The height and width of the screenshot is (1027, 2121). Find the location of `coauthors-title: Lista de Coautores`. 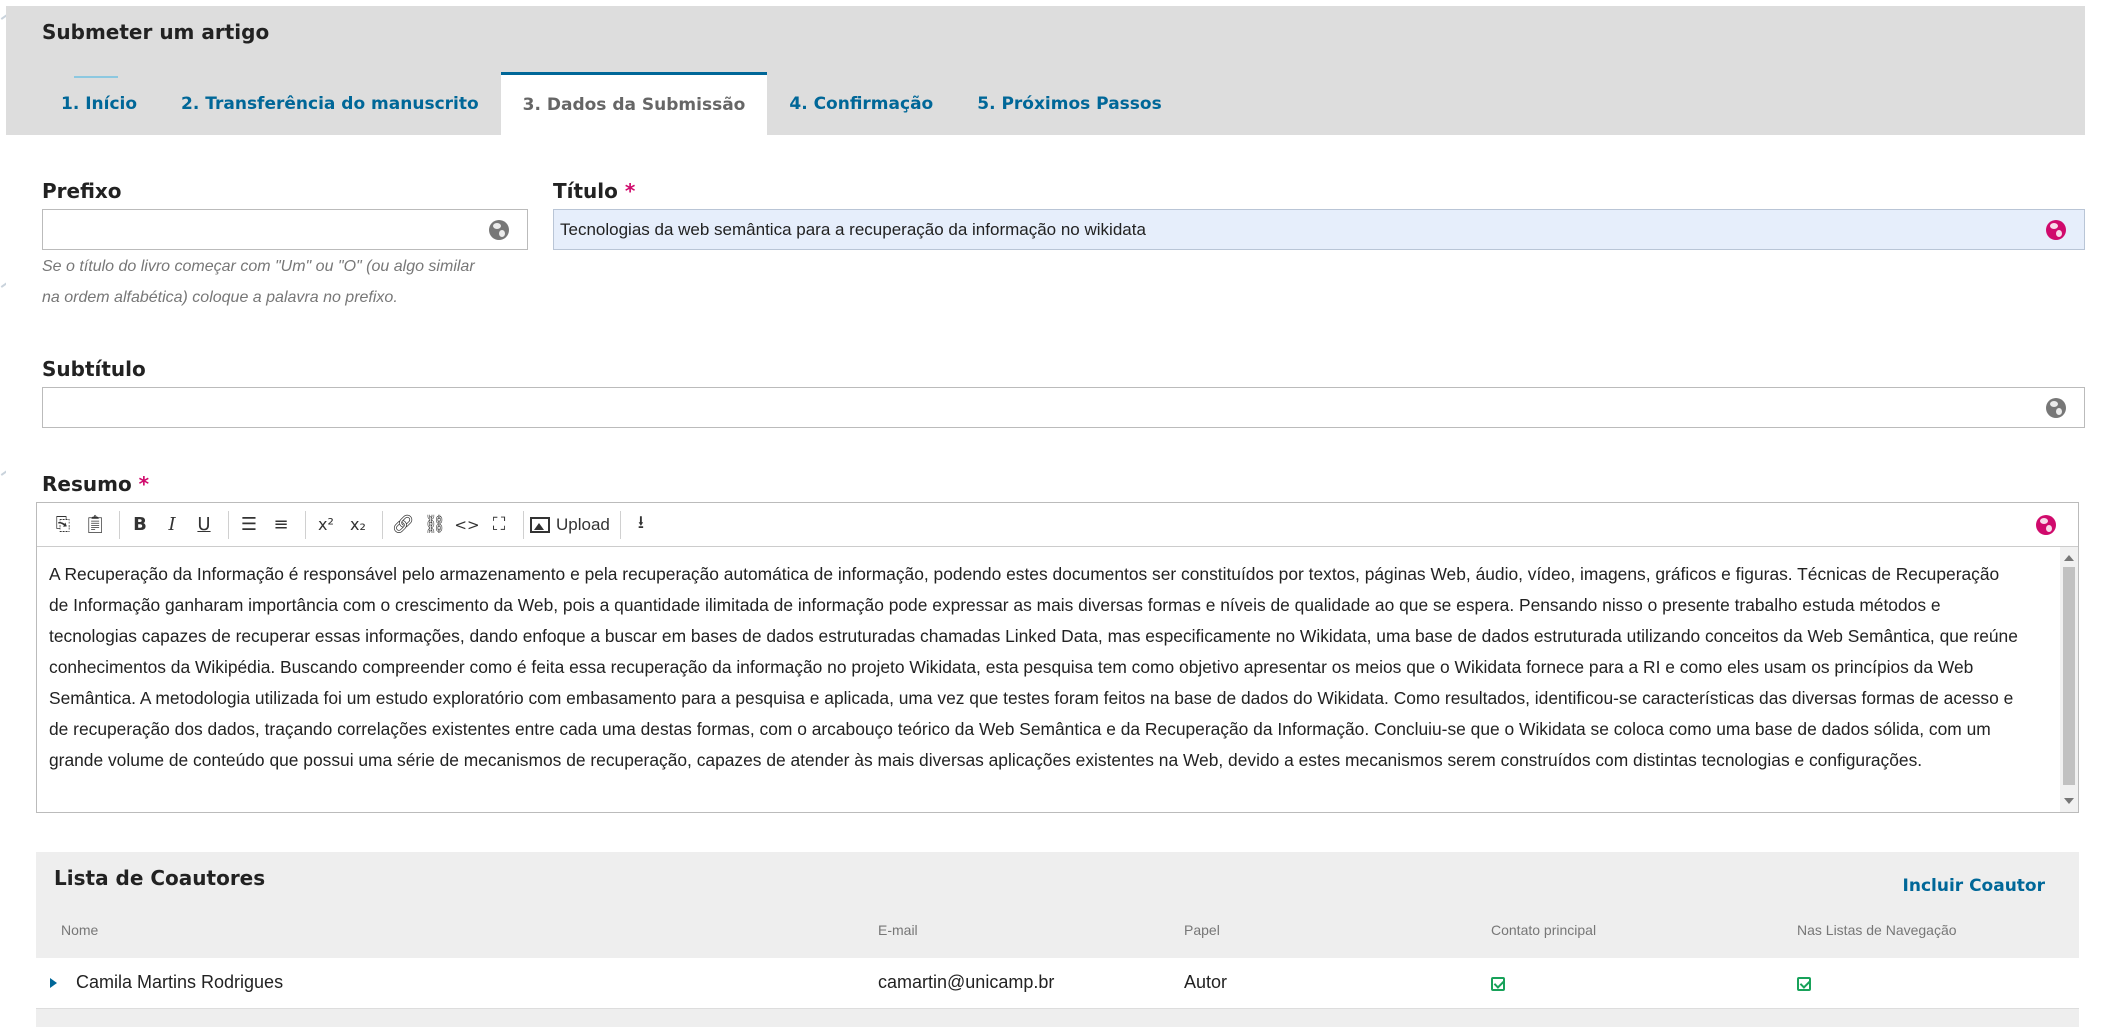

coauthors-title: Lista de Coautores is located at coordinates (160, 878).